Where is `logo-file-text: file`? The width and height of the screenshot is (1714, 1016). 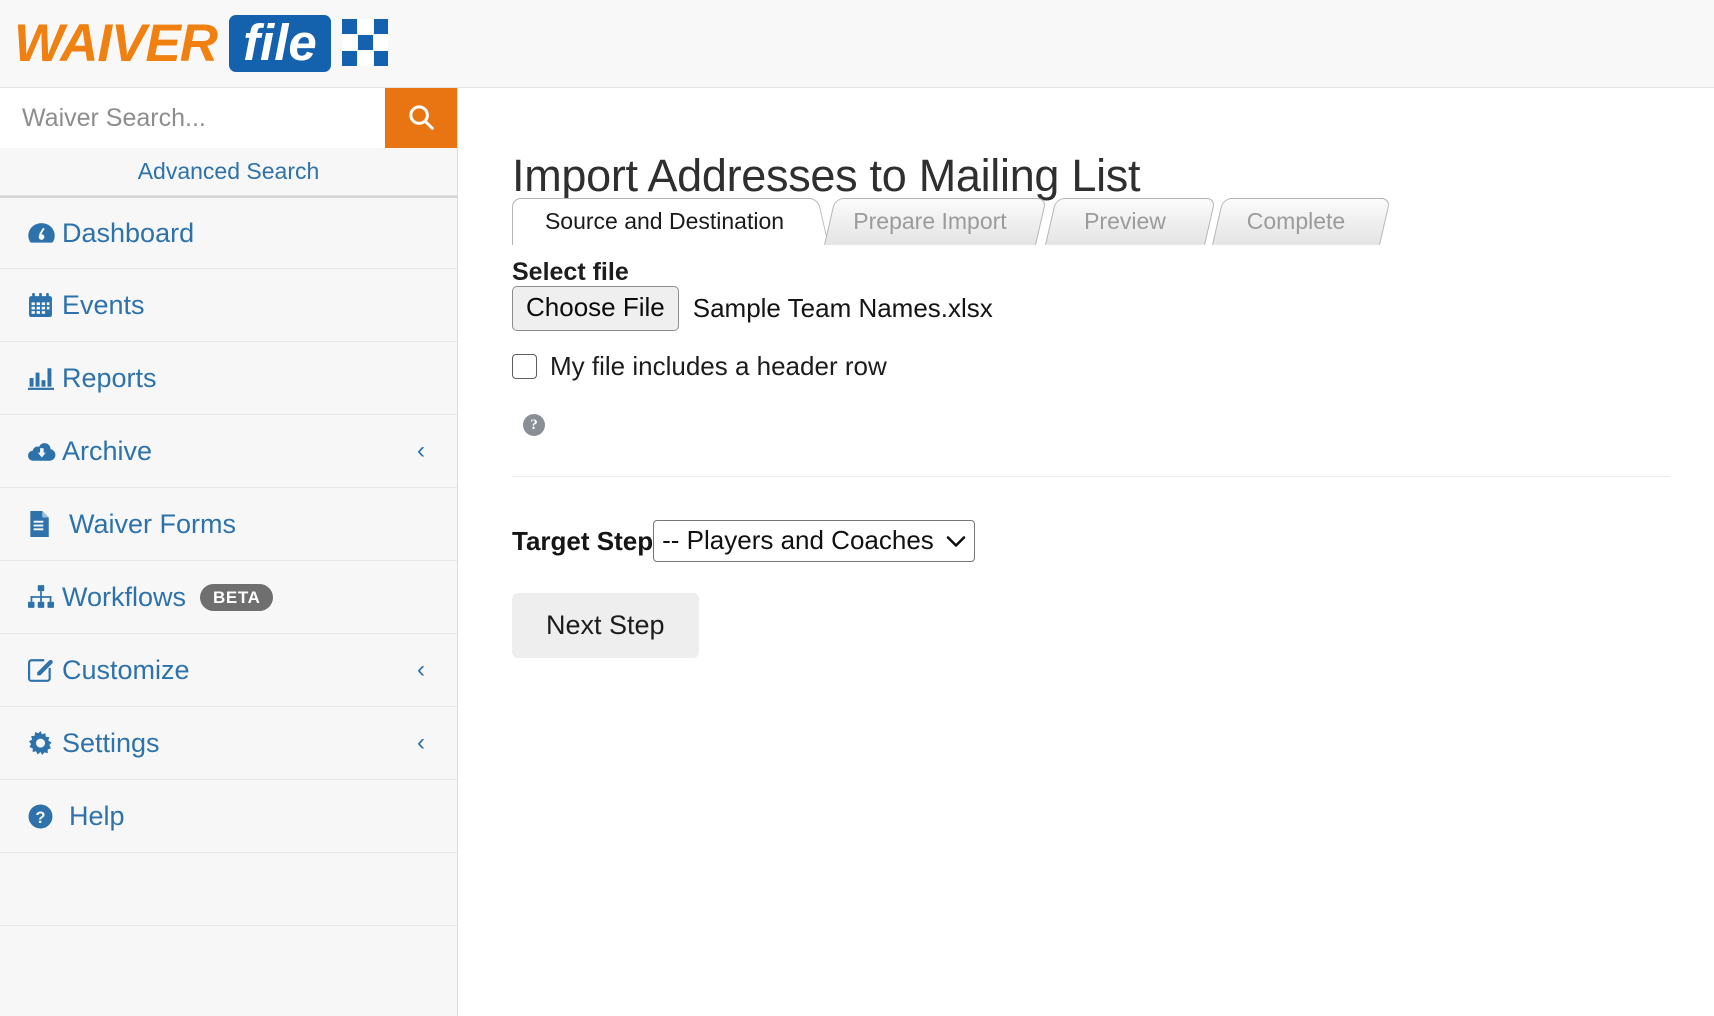 logo-file-text: file is located at coordinates (280, 42).